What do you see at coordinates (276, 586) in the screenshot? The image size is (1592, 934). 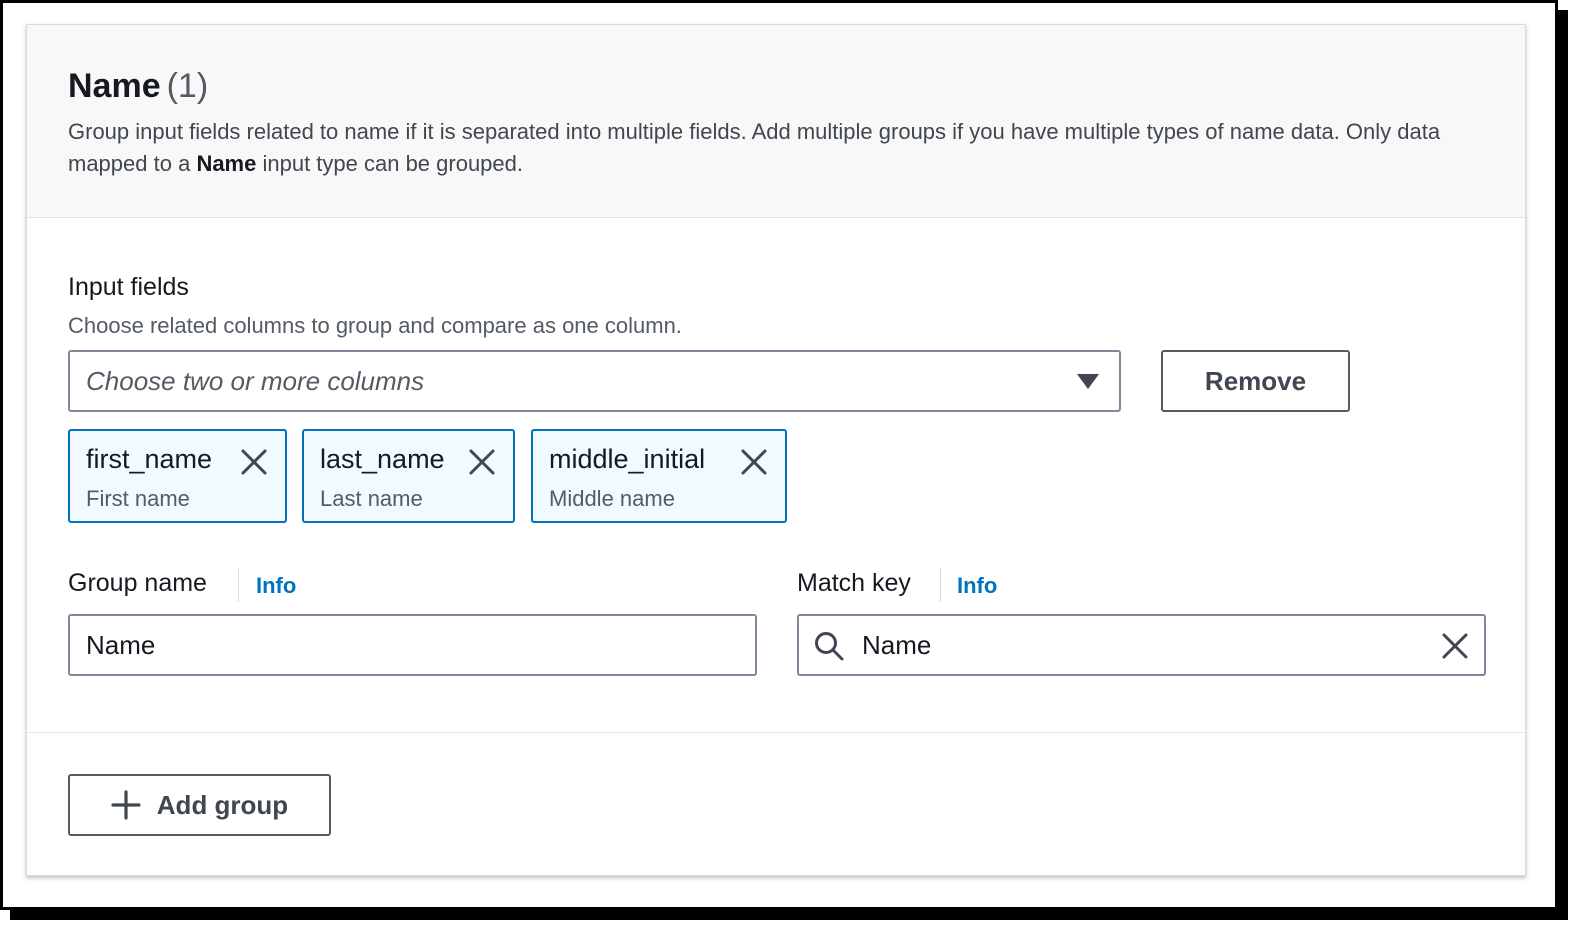 I see `group-name-info-link: Info` at bounding box center [276, 586].